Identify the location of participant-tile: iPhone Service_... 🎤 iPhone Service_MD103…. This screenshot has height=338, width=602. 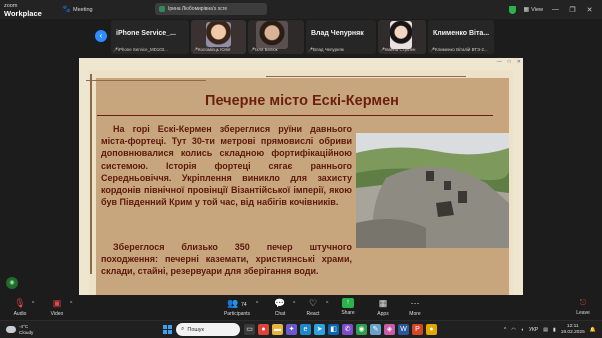
(150, 37).